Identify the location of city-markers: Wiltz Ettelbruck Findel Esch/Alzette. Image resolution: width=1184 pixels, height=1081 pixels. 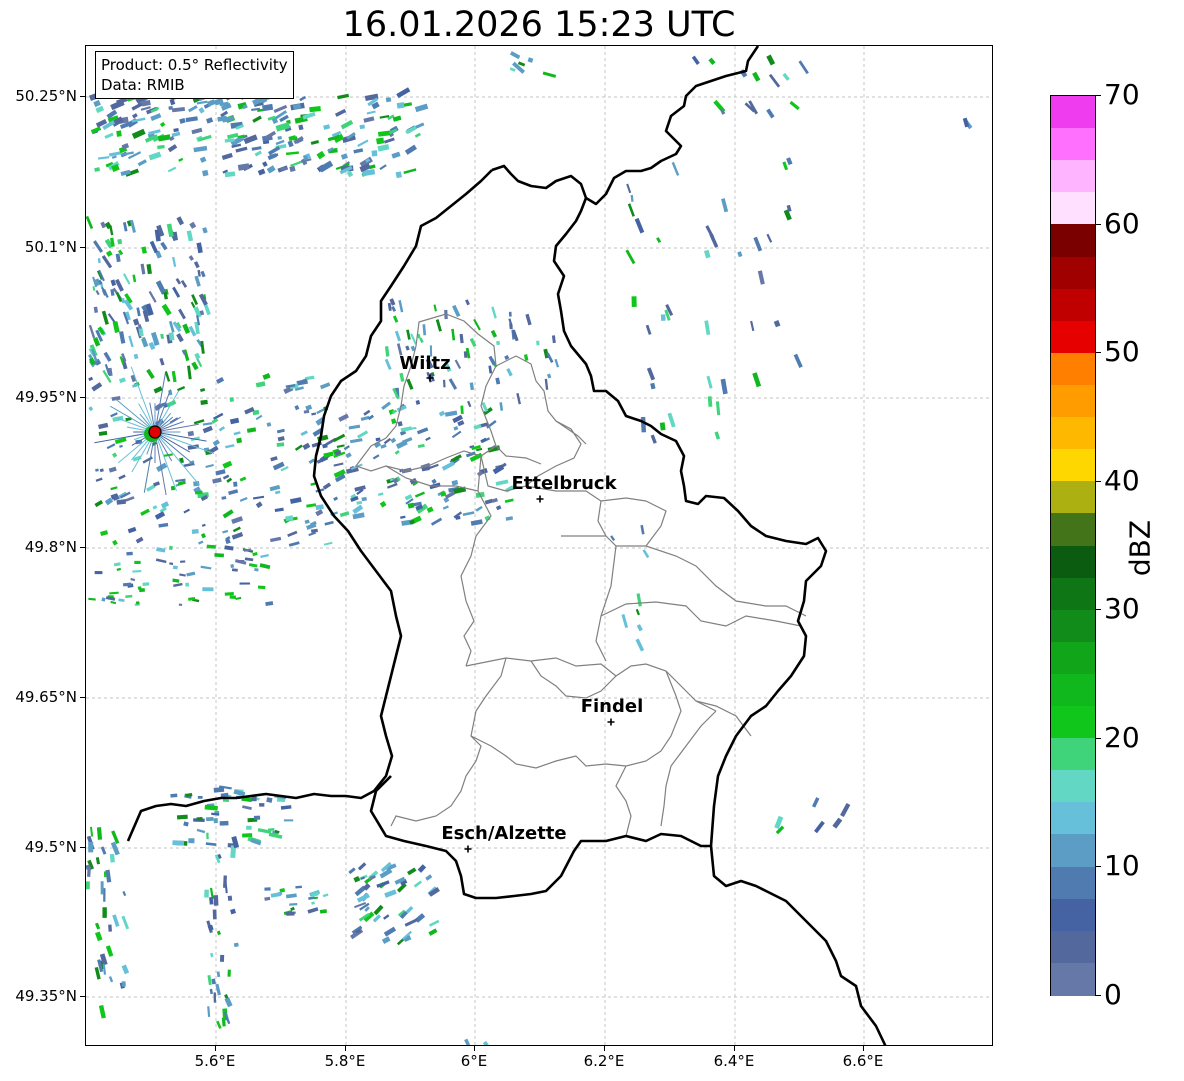
(521, 603).